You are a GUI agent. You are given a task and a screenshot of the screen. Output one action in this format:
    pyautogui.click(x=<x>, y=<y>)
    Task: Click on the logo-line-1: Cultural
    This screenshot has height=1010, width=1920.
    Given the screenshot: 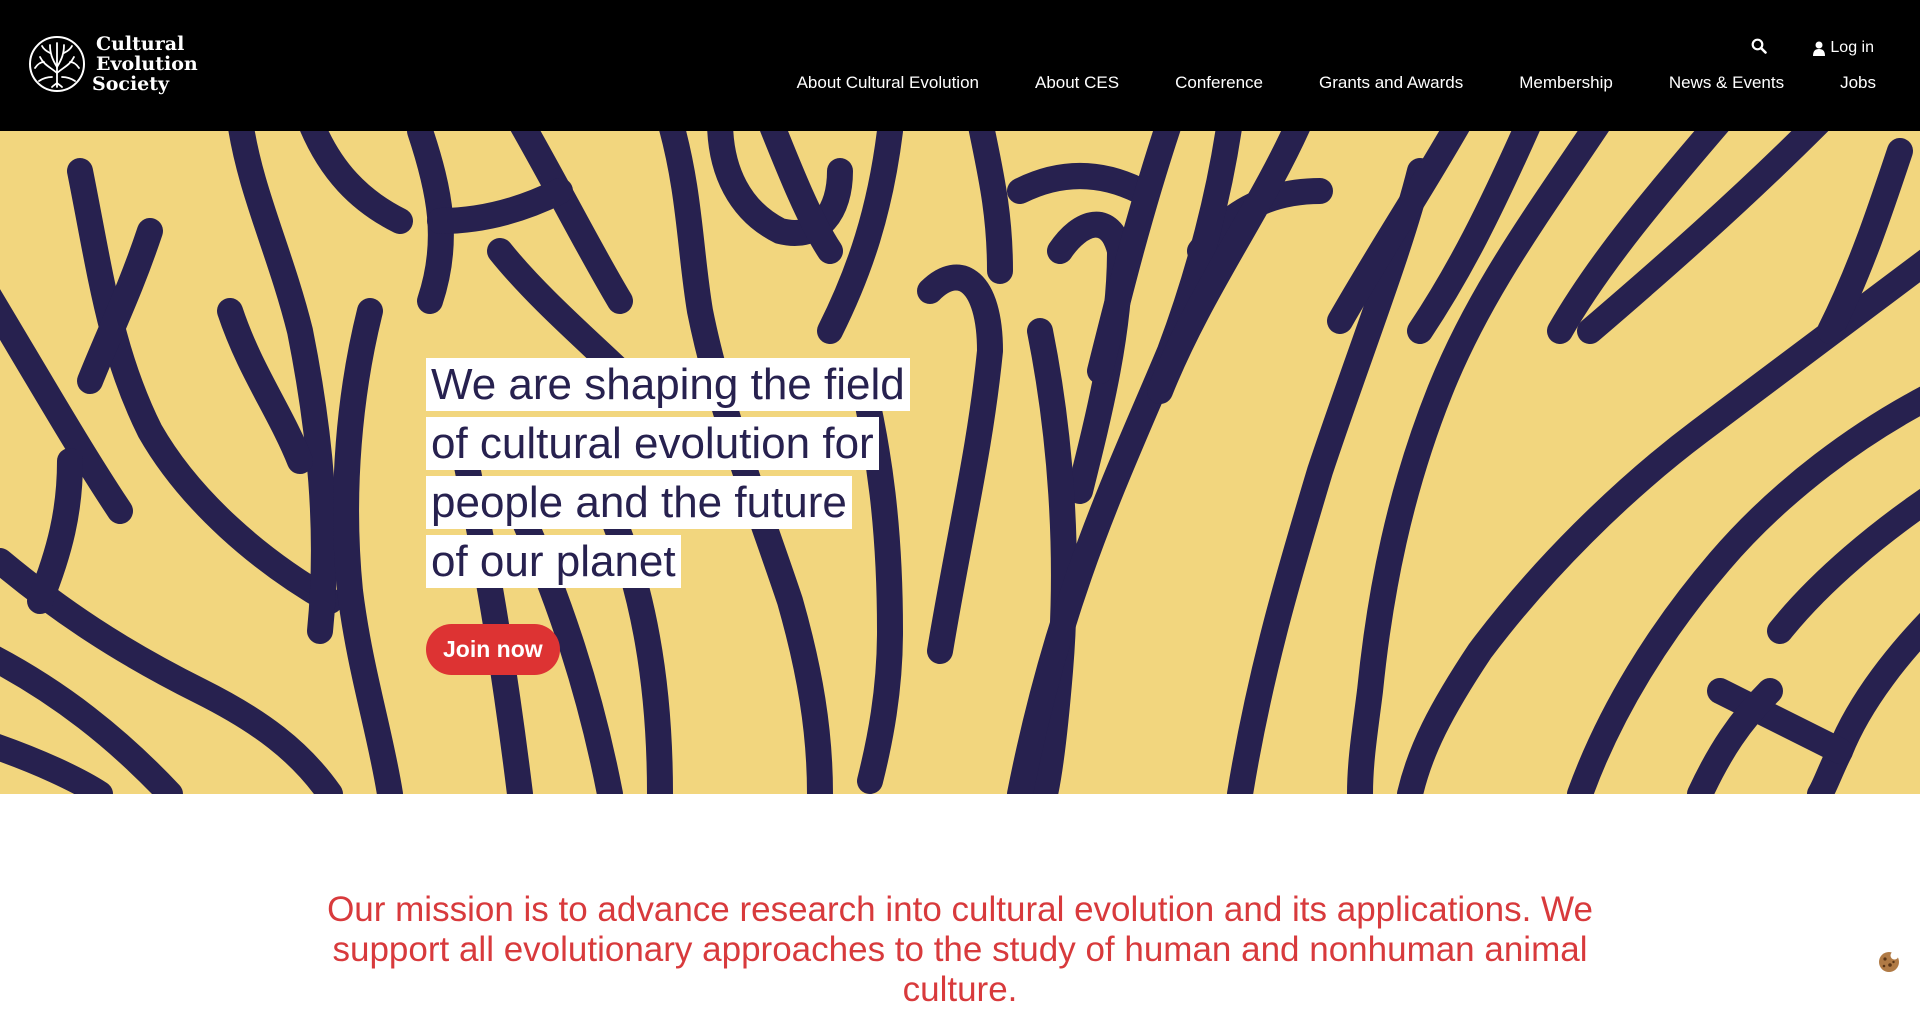 What is the action you would take?
    pyautogui.click(x=140, y=44)
    